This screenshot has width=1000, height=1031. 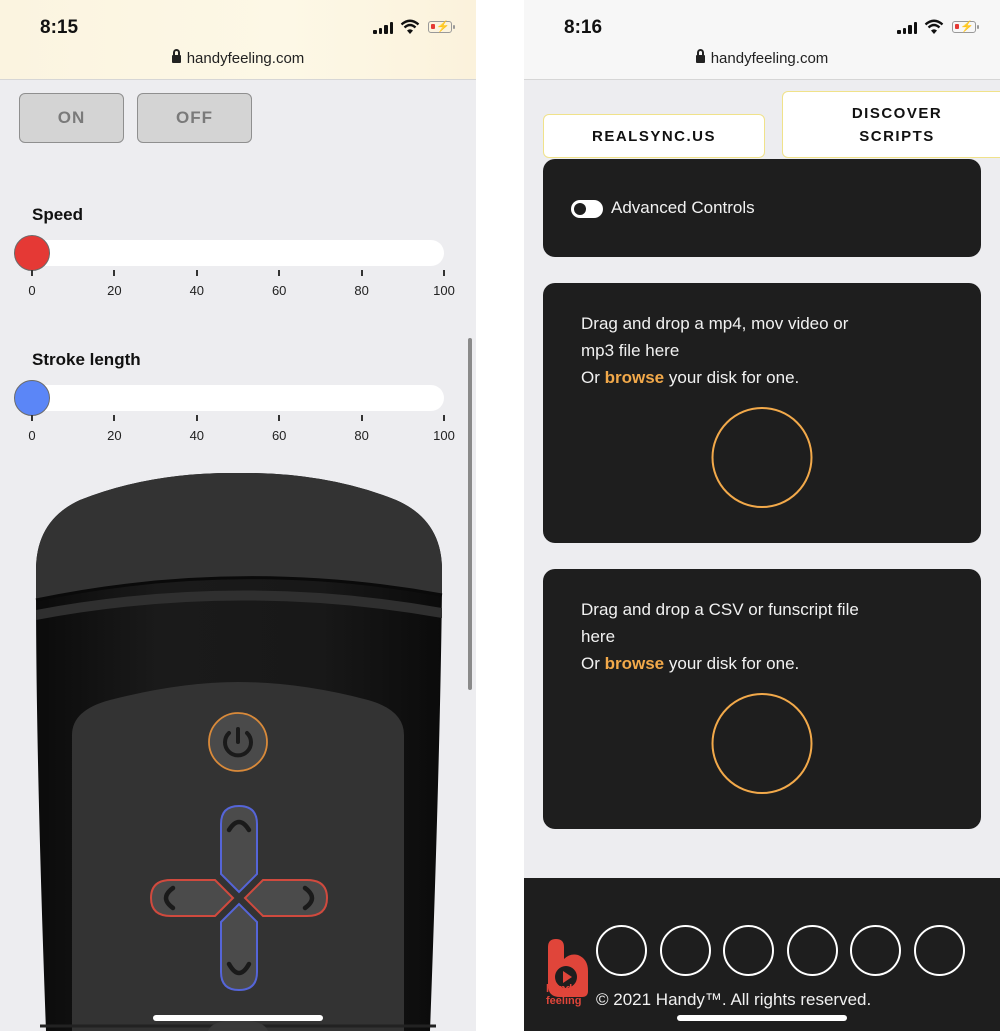 I want to click on tab-realsync-label: REALSYNC.US, so click(x=653, y=136).